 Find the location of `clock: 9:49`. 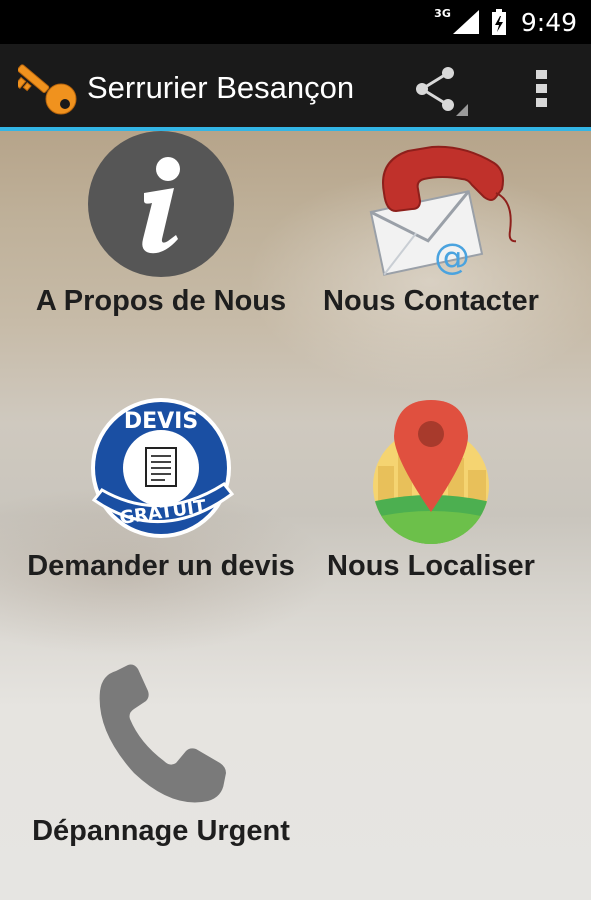

clock: 9:49 is located at coordinates (548, 22).